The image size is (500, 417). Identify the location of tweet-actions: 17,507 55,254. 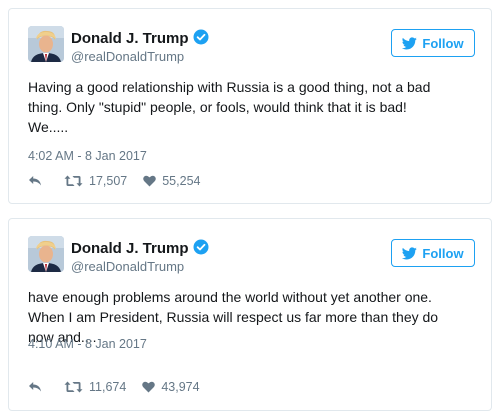
(114, 181).